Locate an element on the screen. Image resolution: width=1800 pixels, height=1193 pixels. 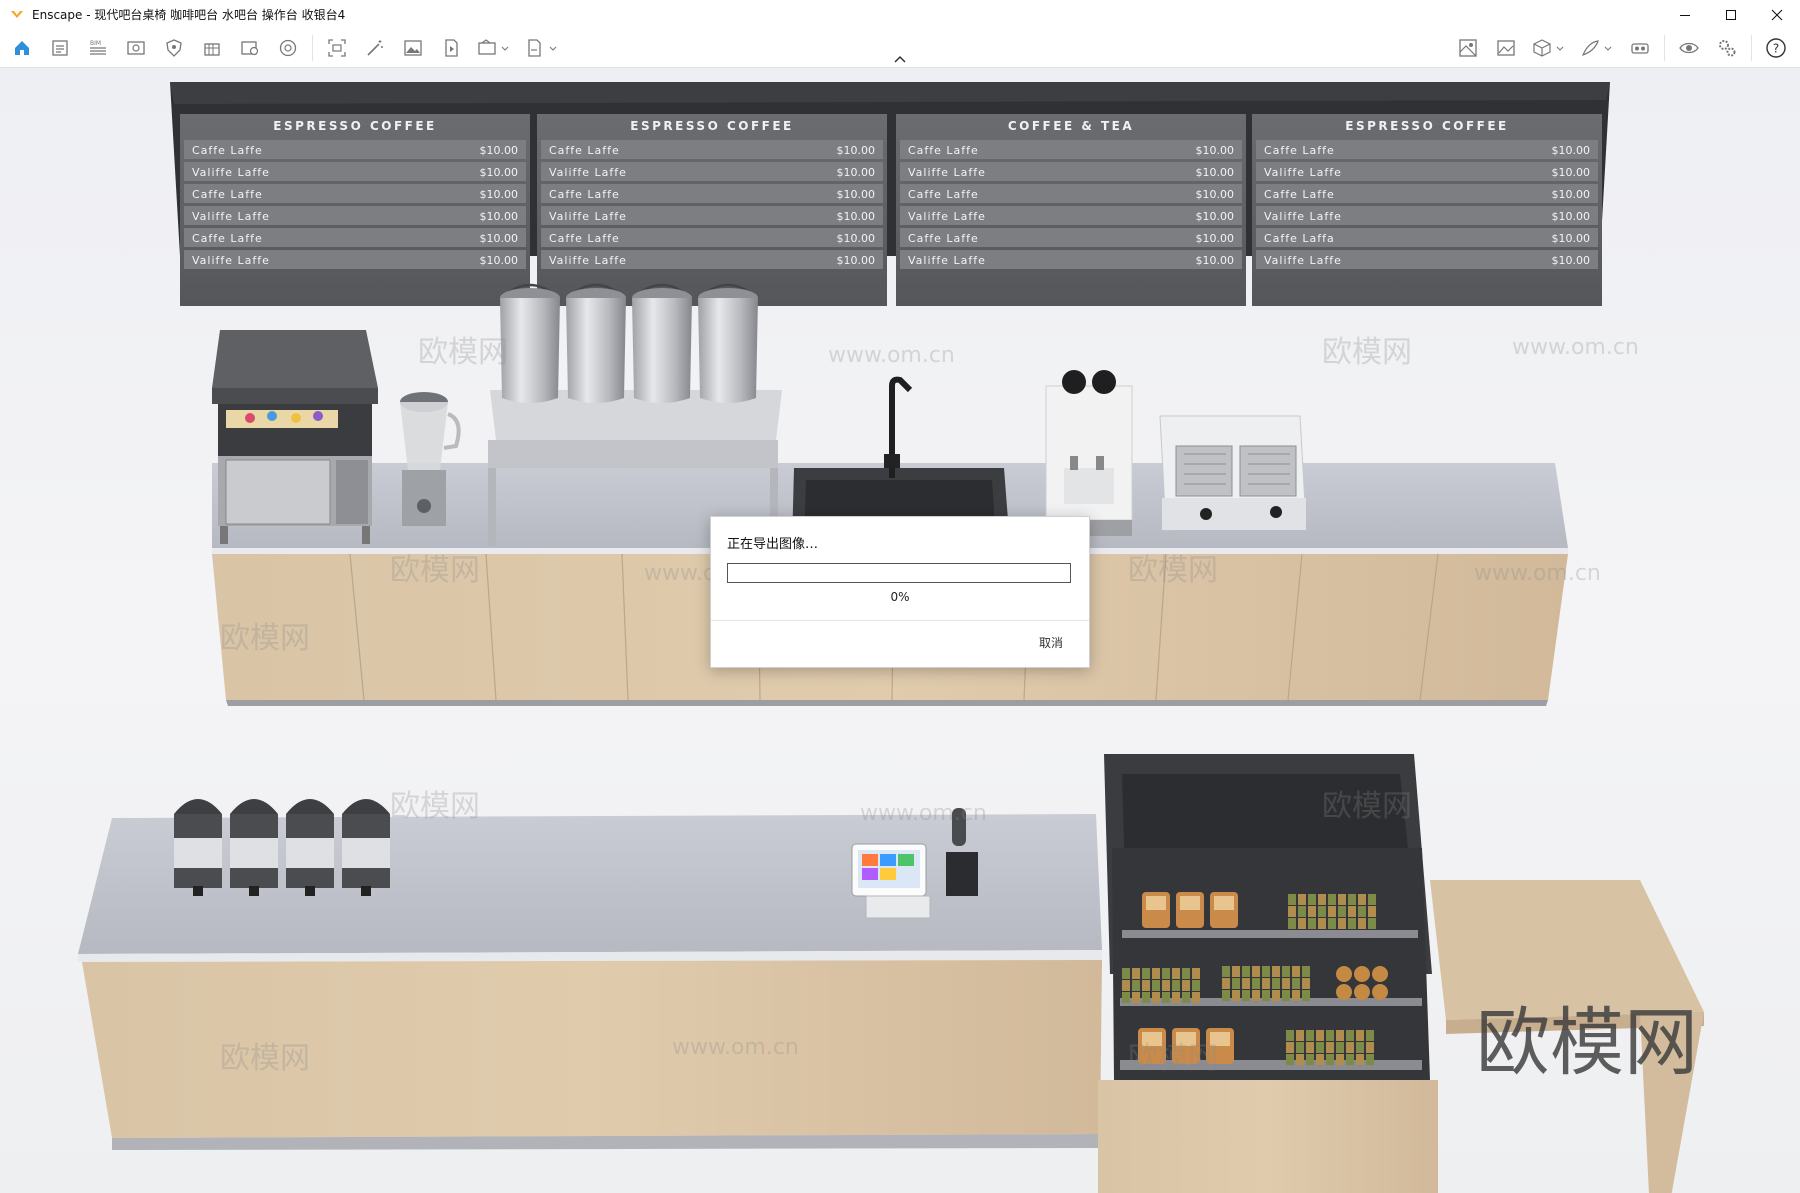
list-icon: BIM is located at coordinates (98, 48).